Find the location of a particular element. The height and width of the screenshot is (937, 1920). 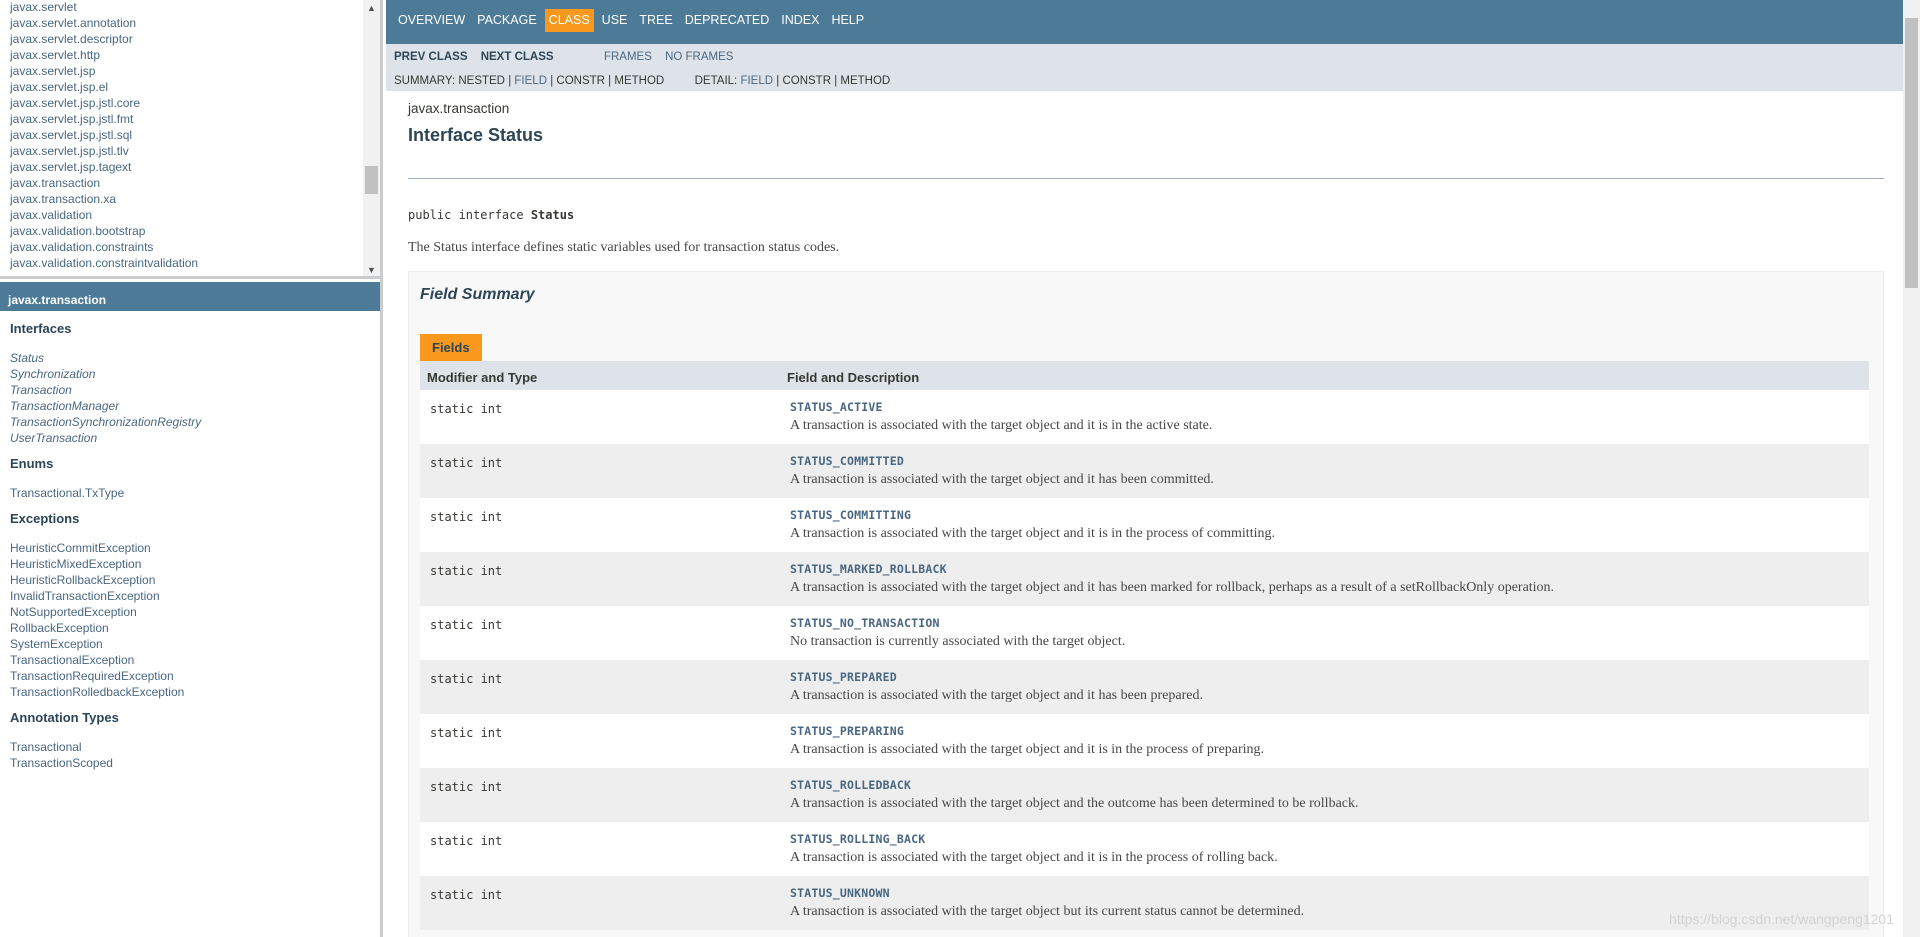

fields-tab: Fields is located at coordinates (451, 347).